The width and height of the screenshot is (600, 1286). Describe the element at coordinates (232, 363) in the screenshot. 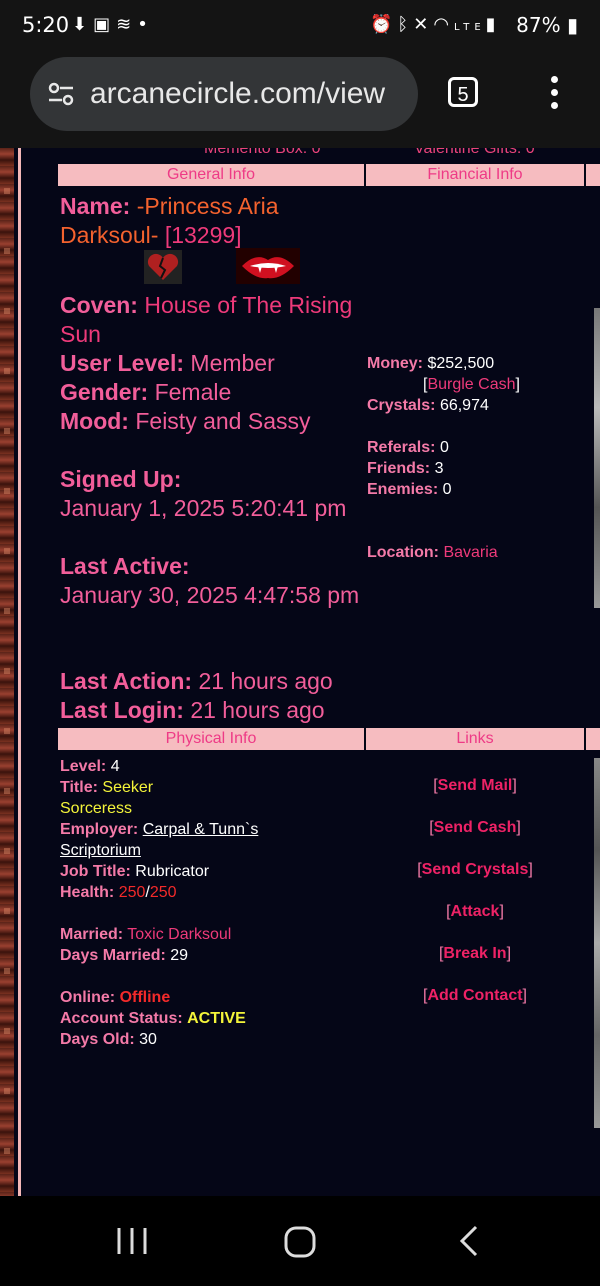

I see `user-level-value: Member` at that location.